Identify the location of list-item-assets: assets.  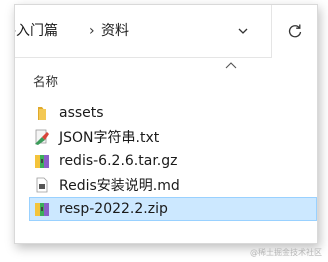
(175, 113).